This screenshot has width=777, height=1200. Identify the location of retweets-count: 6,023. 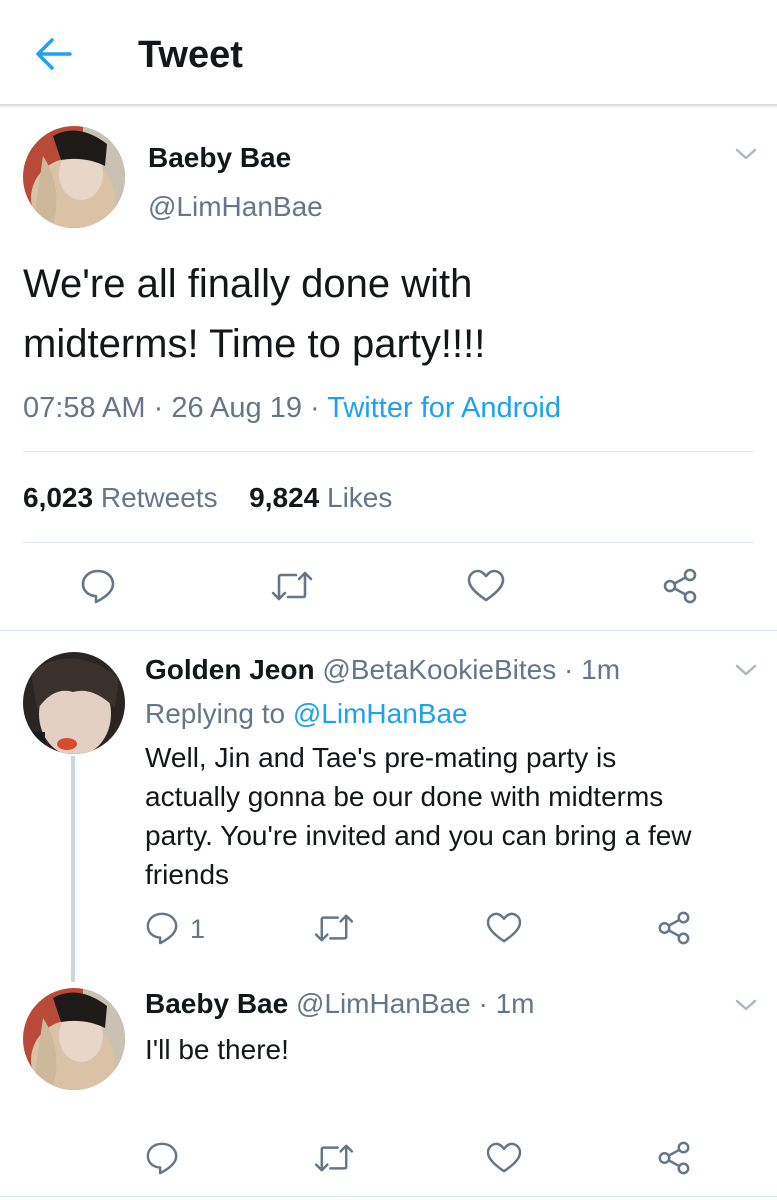
(58, 497).